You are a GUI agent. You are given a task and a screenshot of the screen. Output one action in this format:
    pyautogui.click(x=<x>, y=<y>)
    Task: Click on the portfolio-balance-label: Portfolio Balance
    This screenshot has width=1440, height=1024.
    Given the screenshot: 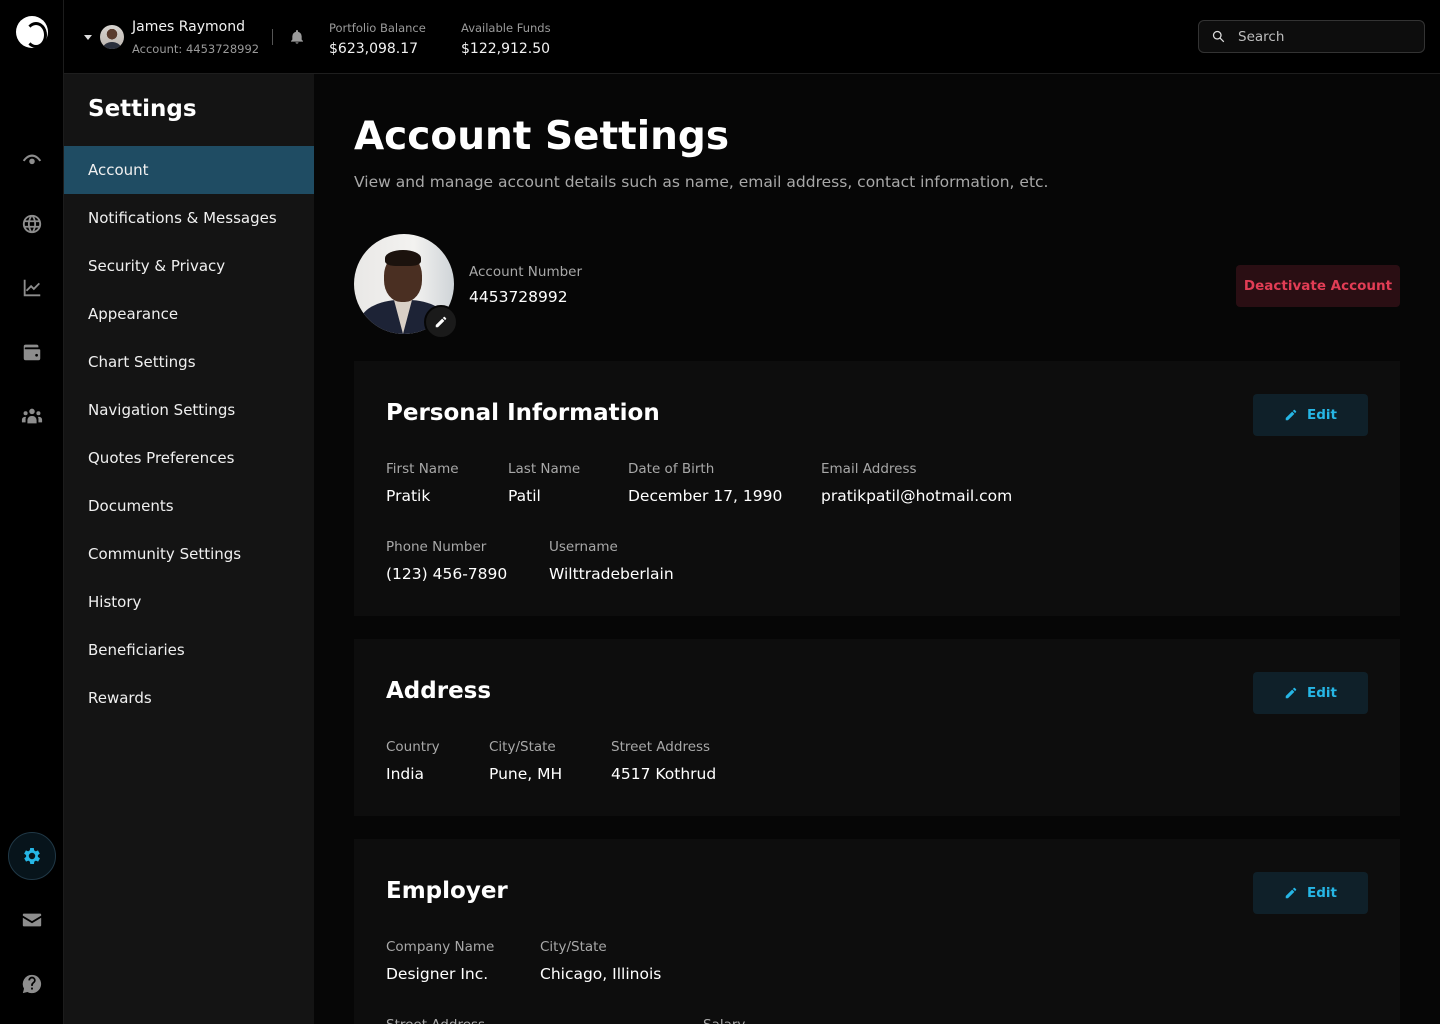 What is the action you would take?
    pyautogui.click(x=377, y=28)
    